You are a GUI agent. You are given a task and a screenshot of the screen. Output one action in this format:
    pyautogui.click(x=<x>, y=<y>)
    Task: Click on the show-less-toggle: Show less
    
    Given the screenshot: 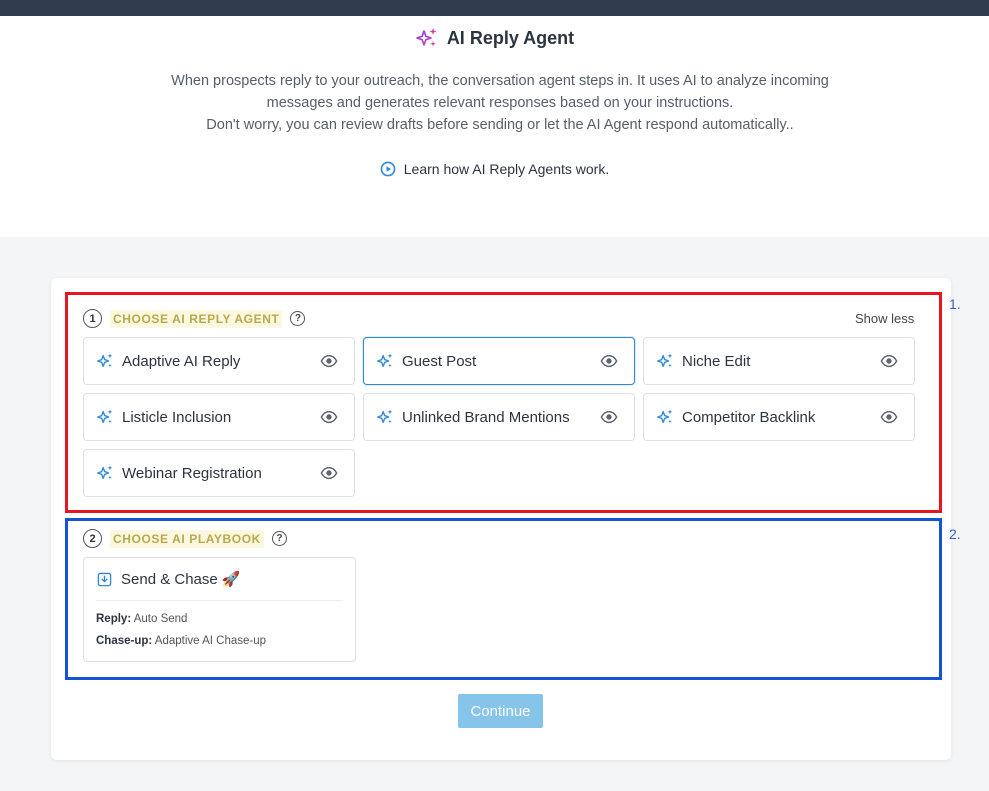 What is the action you would take?
    pyautogui.click(x=884, y=318)
    